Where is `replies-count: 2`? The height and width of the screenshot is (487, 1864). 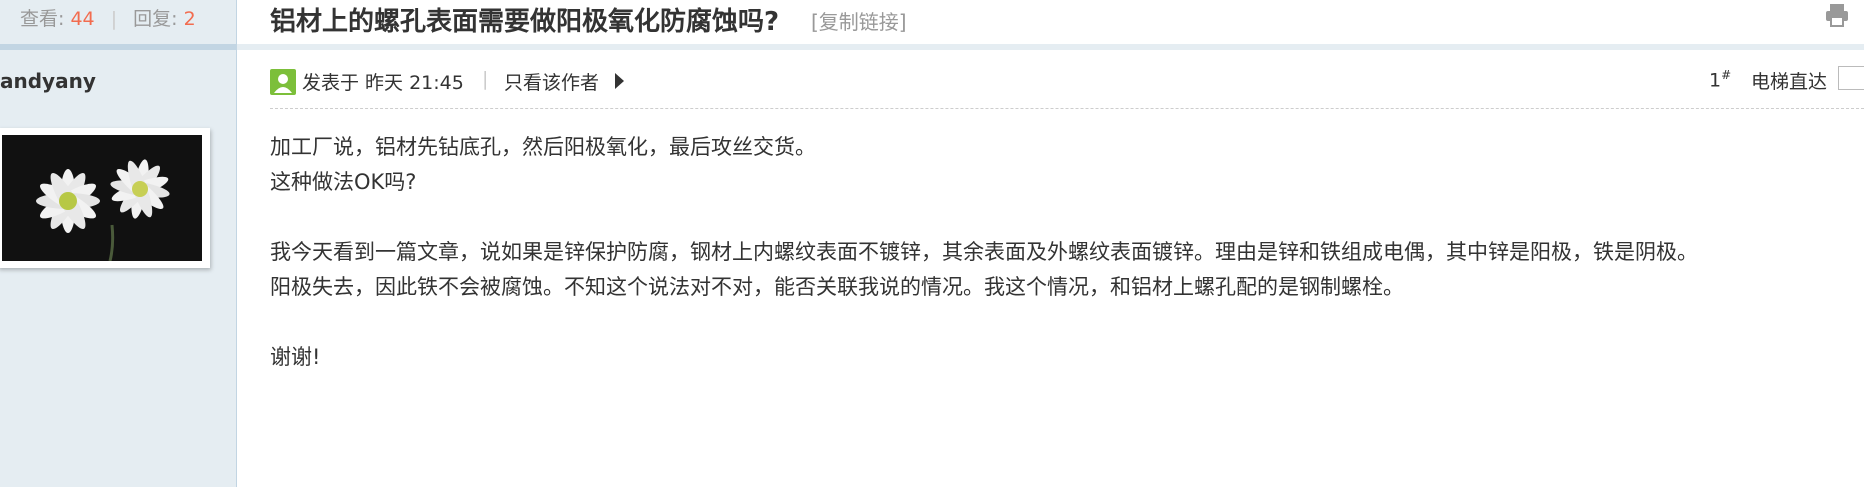
replies-count: 2 is located at coordinates (189, 19).